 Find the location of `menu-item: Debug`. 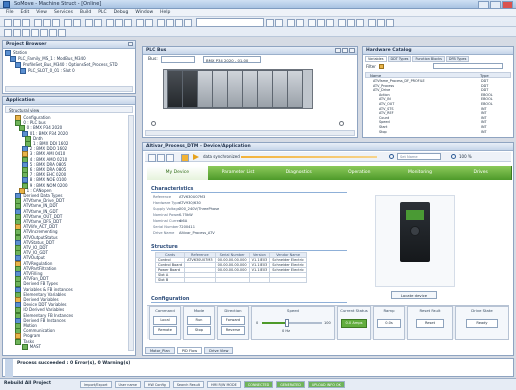

menu-item: Debug is located at coordinates (121, 12).